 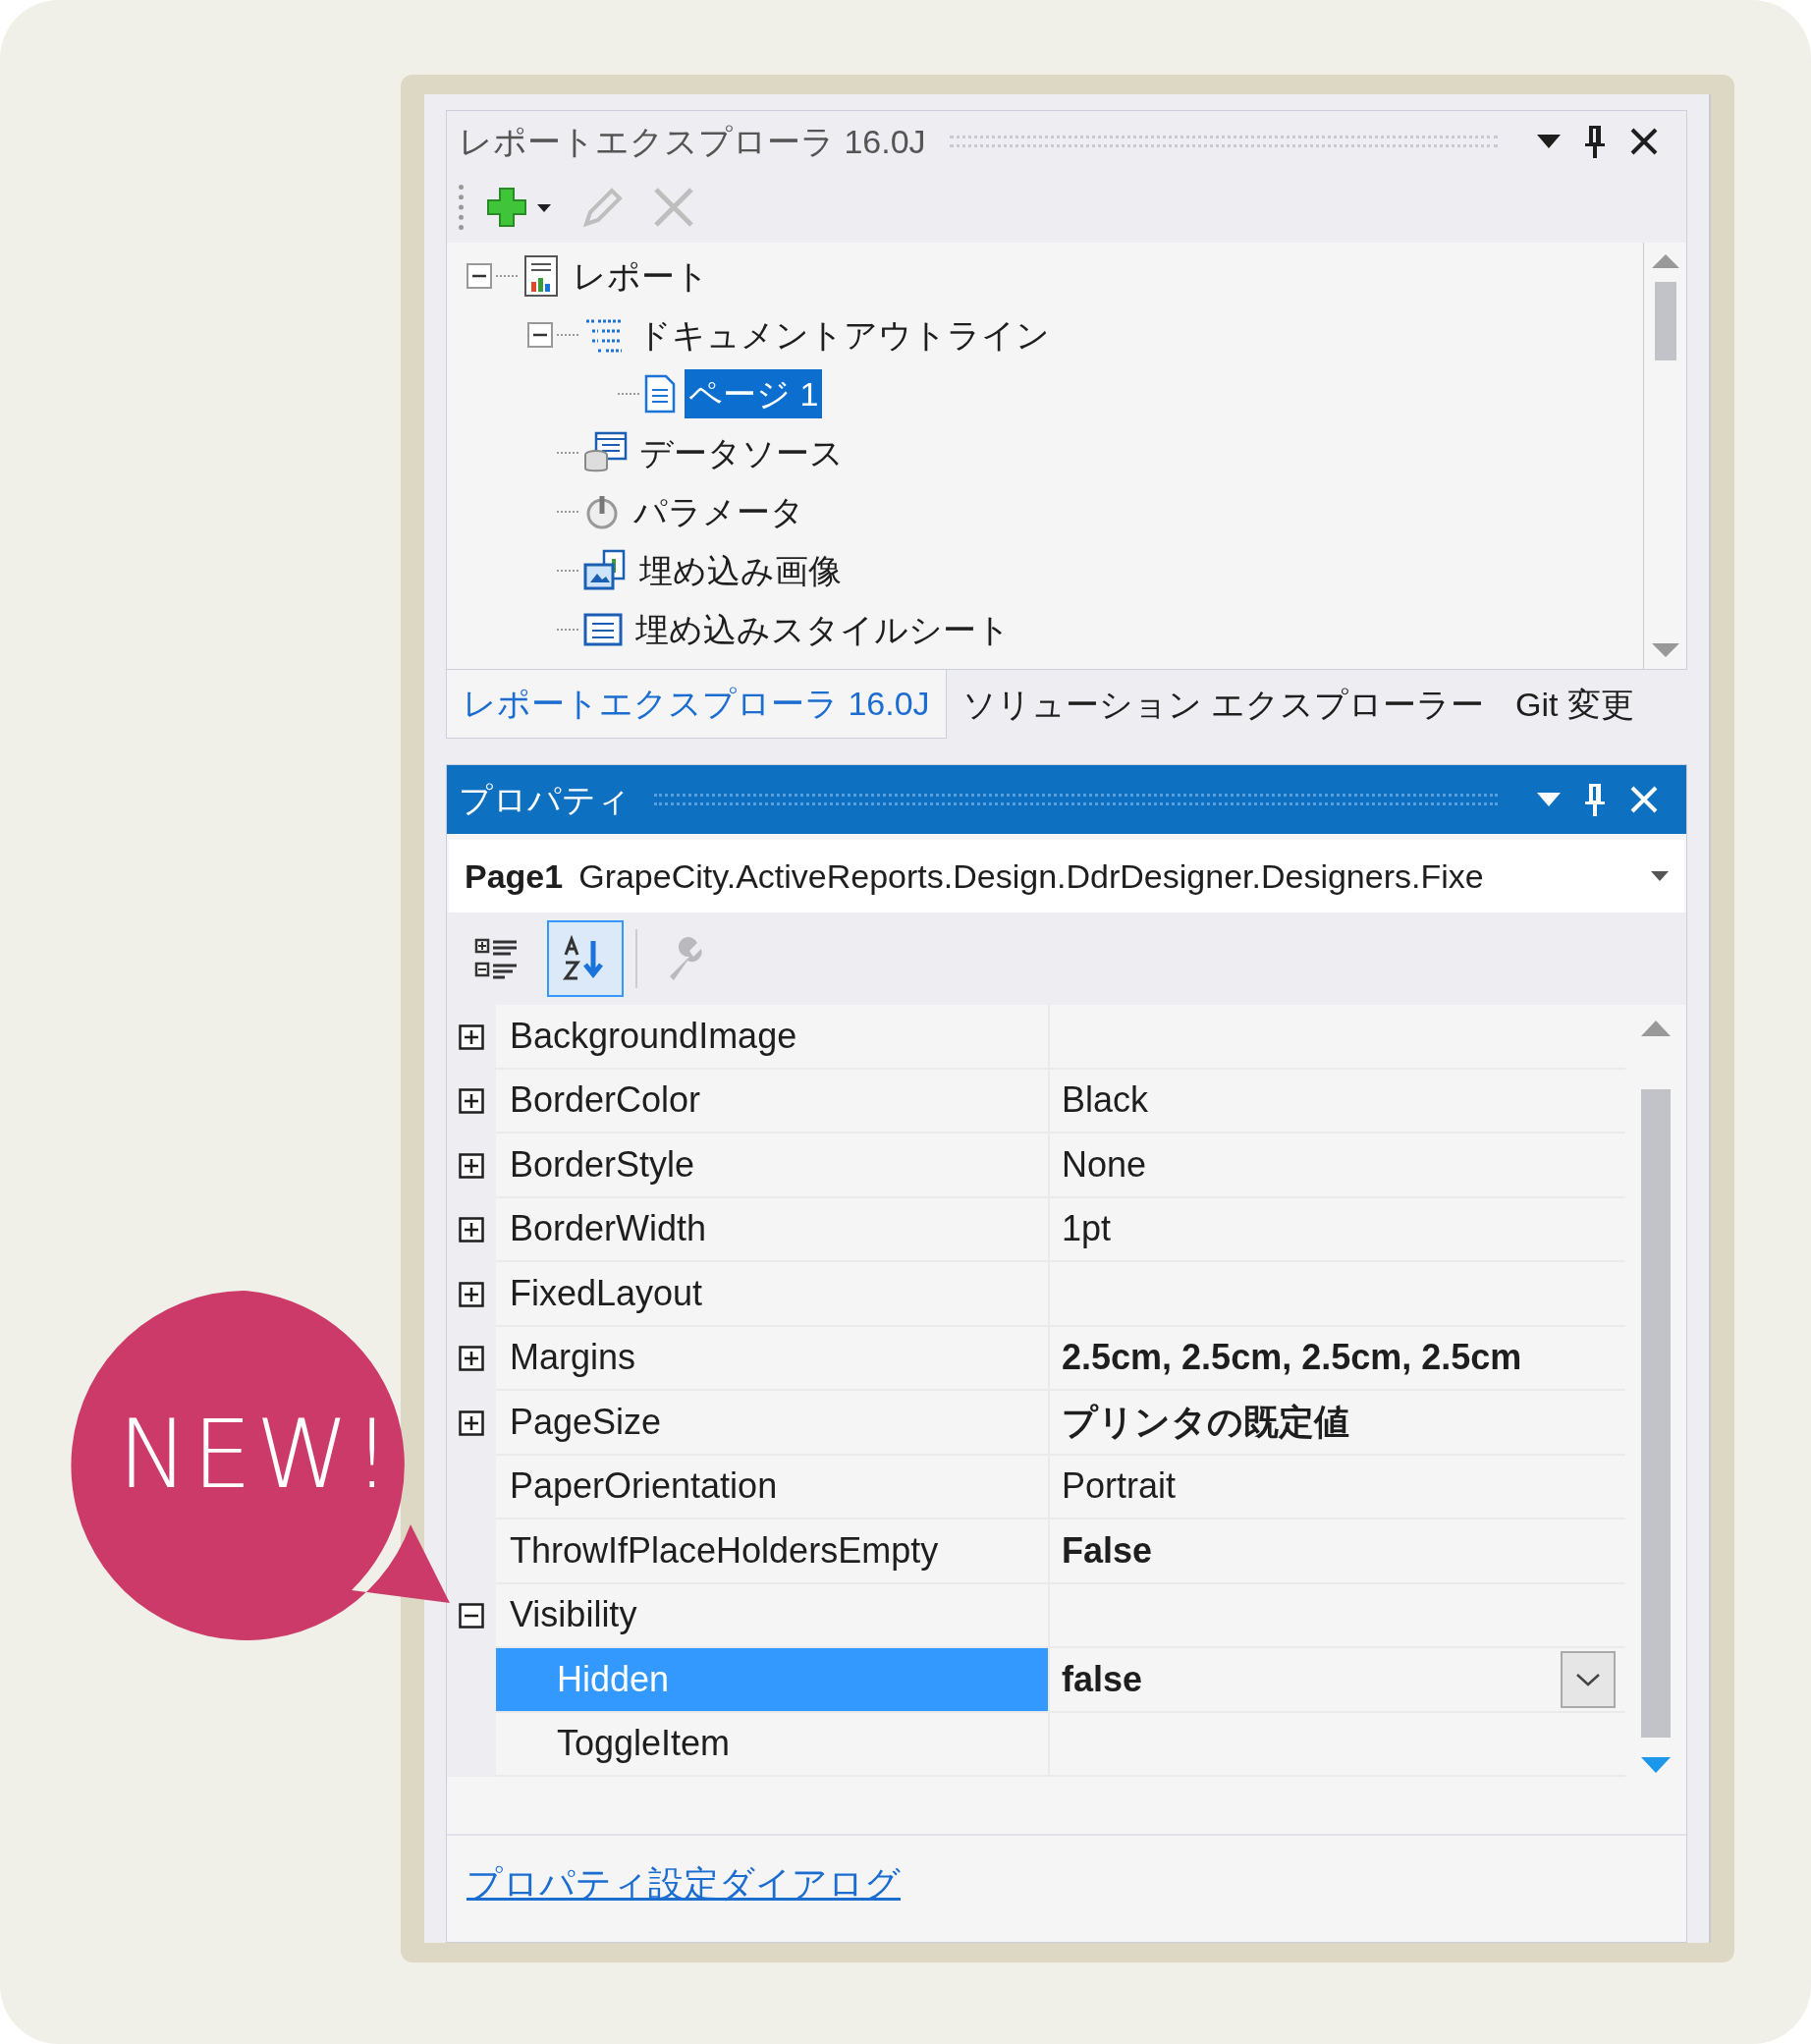 I want to click on property-name: FixedLayout, so click(x=773, y=1294).